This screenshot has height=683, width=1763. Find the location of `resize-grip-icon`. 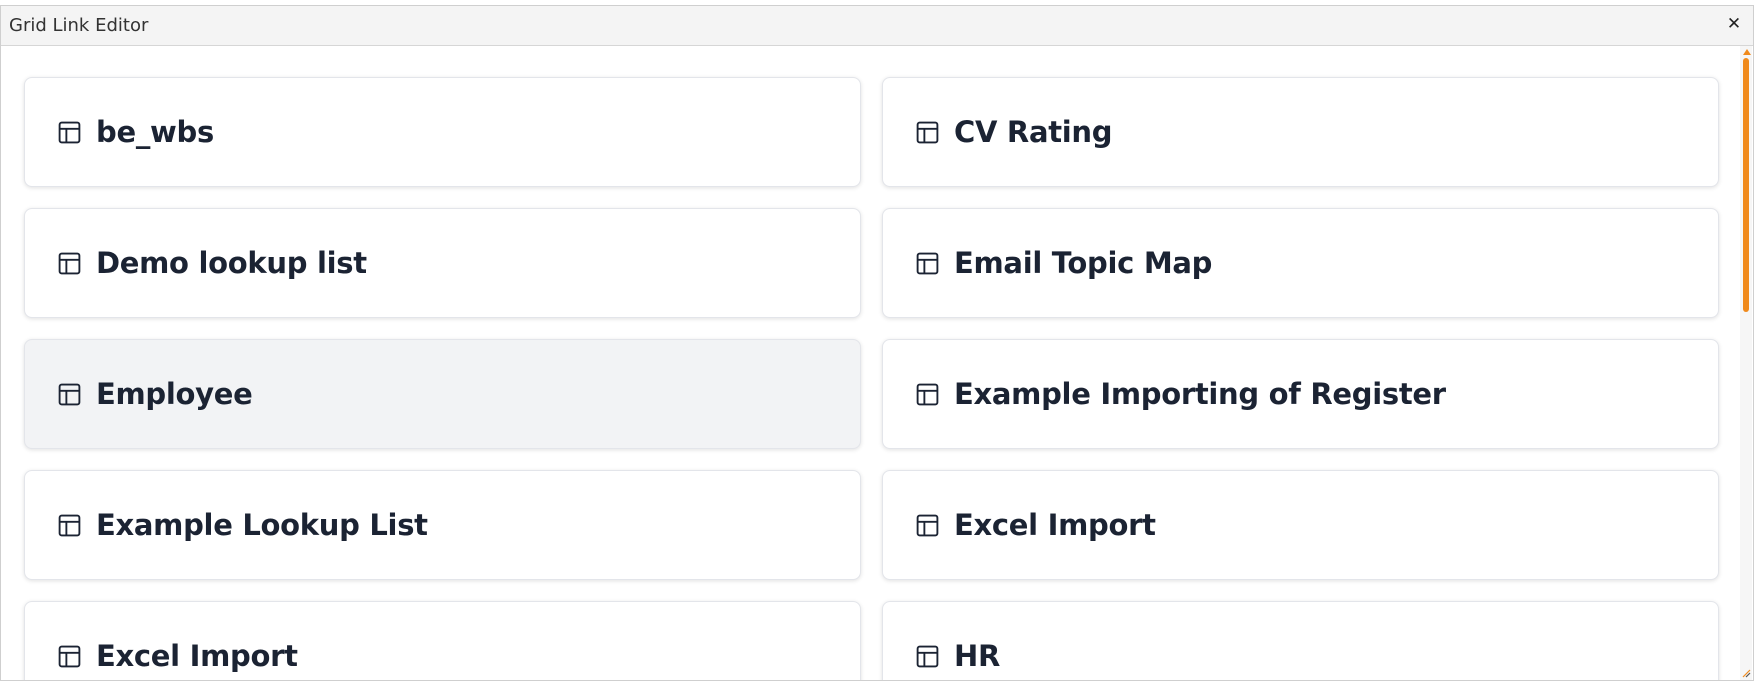

resize-grip-icon is located at coordinates (1746, 673).